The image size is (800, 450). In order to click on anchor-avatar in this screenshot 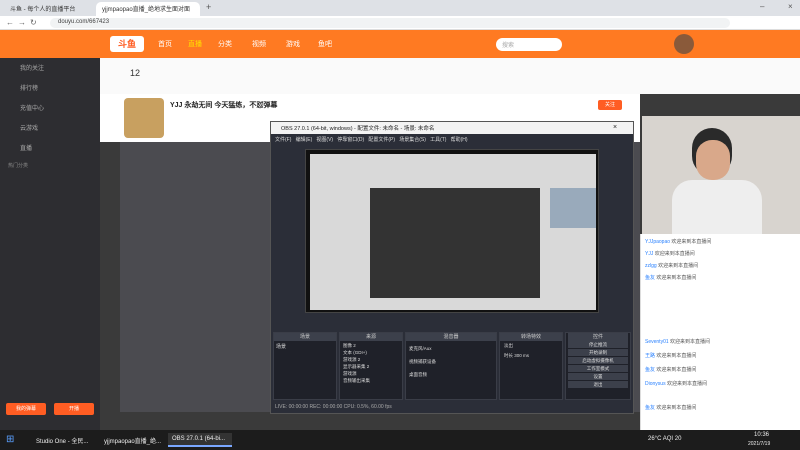, I will do `click(144, 118)`.